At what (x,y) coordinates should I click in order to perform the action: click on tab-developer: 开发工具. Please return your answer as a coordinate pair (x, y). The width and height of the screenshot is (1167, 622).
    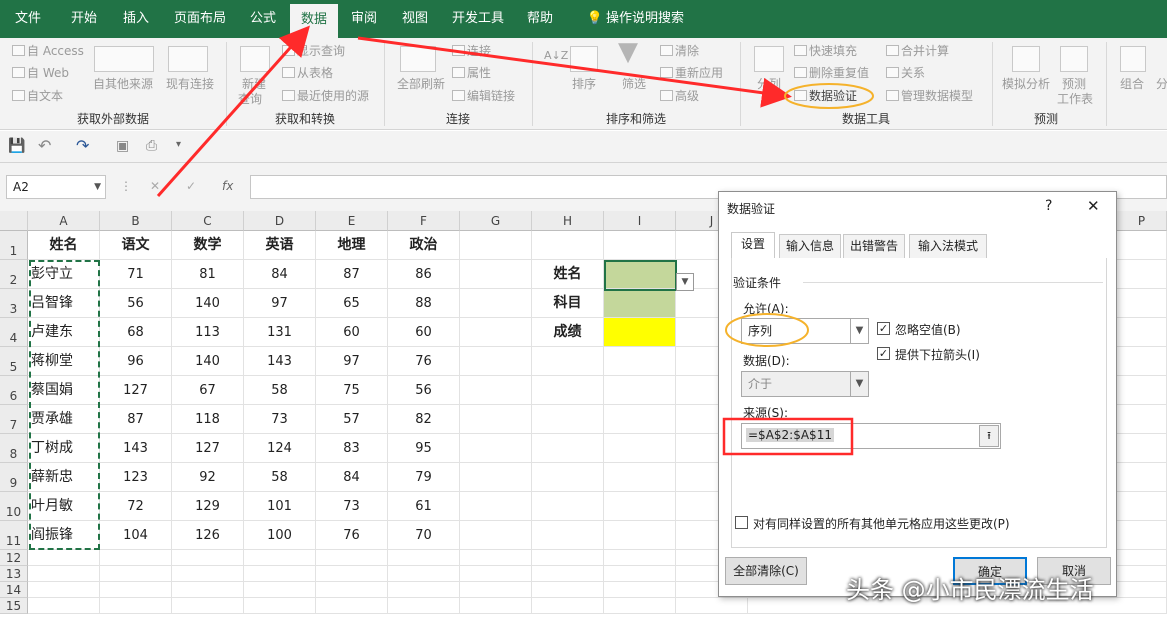
    Looking at the image, I should click on (478, 19).